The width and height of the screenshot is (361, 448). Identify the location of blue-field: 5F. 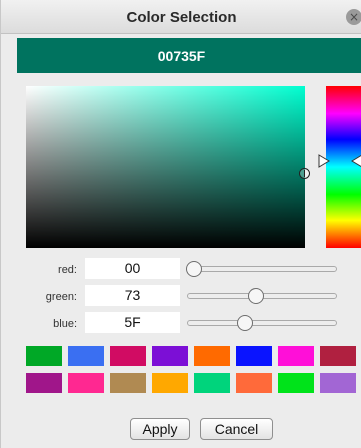
(132, 322).